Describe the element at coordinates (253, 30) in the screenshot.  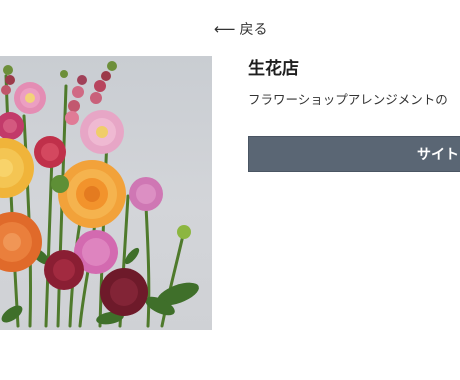
I see `back-label: 戻る` at that location.